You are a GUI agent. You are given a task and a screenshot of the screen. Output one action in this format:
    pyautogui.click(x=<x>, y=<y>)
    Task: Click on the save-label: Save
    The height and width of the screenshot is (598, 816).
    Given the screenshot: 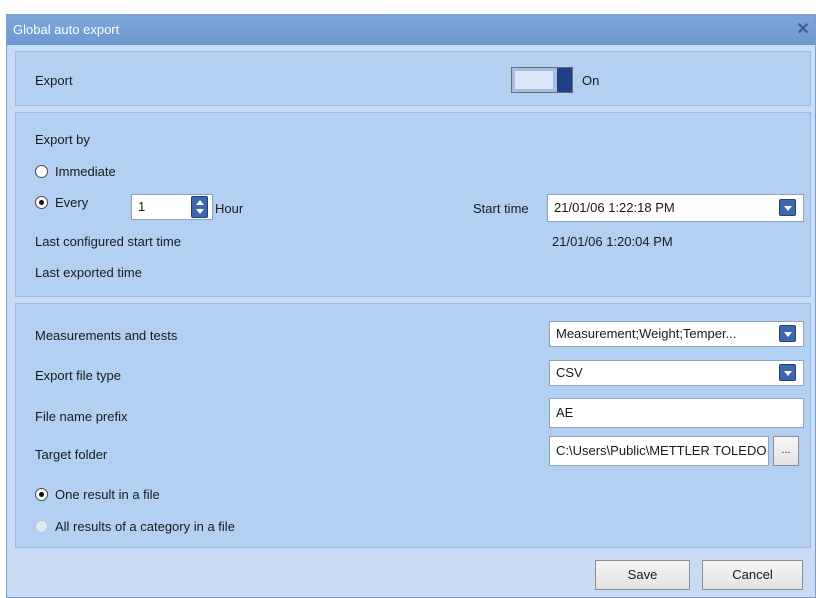 What is the action you would take?
    pyautogui.click(x=642, y=574)
    